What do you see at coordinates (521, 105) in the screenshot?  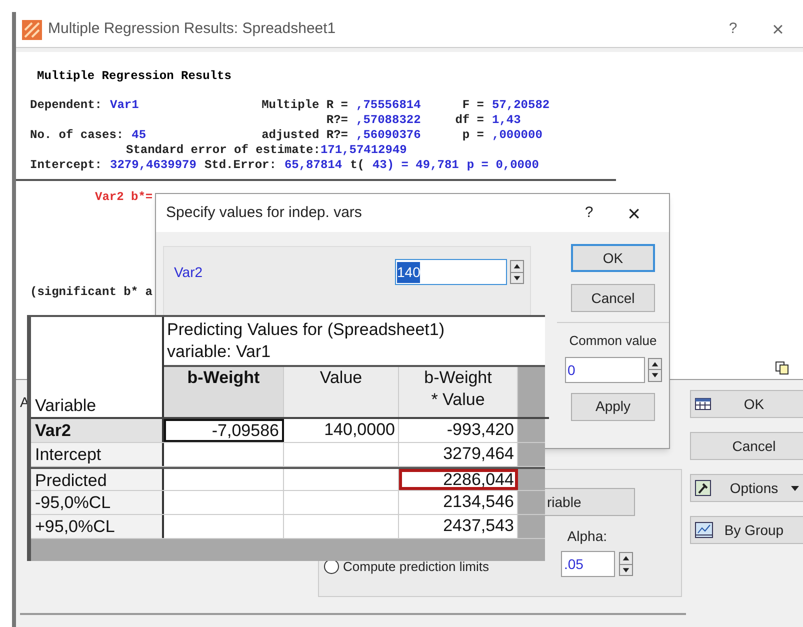 I see `stat-value: 57,20582` at bounding box center [521, 105].